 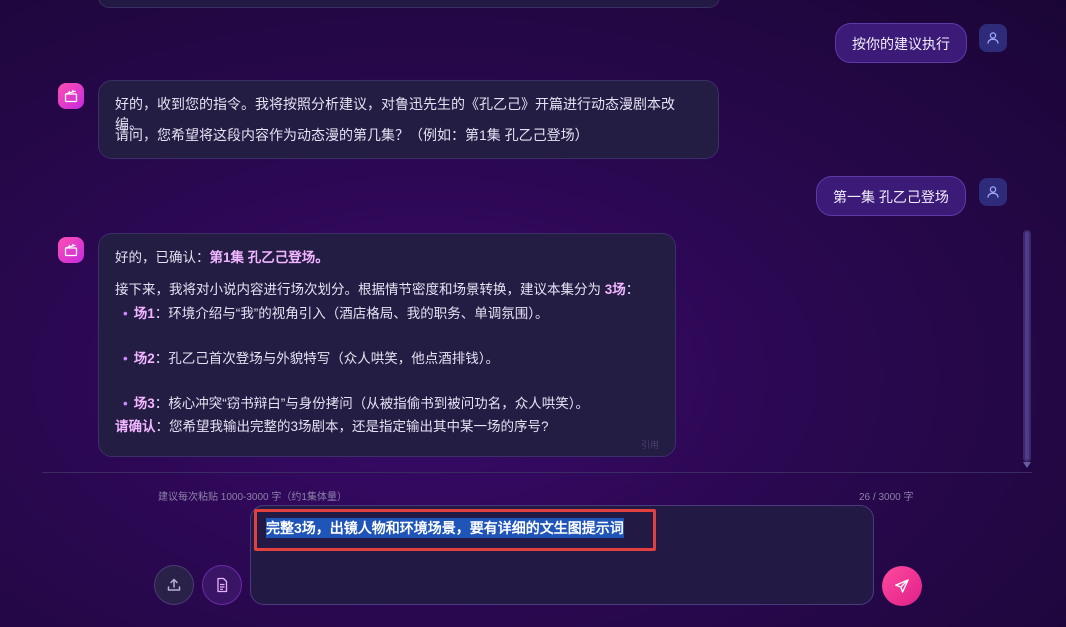 I want to click on scrollbar-thumb, so click(x=1027, y=346).